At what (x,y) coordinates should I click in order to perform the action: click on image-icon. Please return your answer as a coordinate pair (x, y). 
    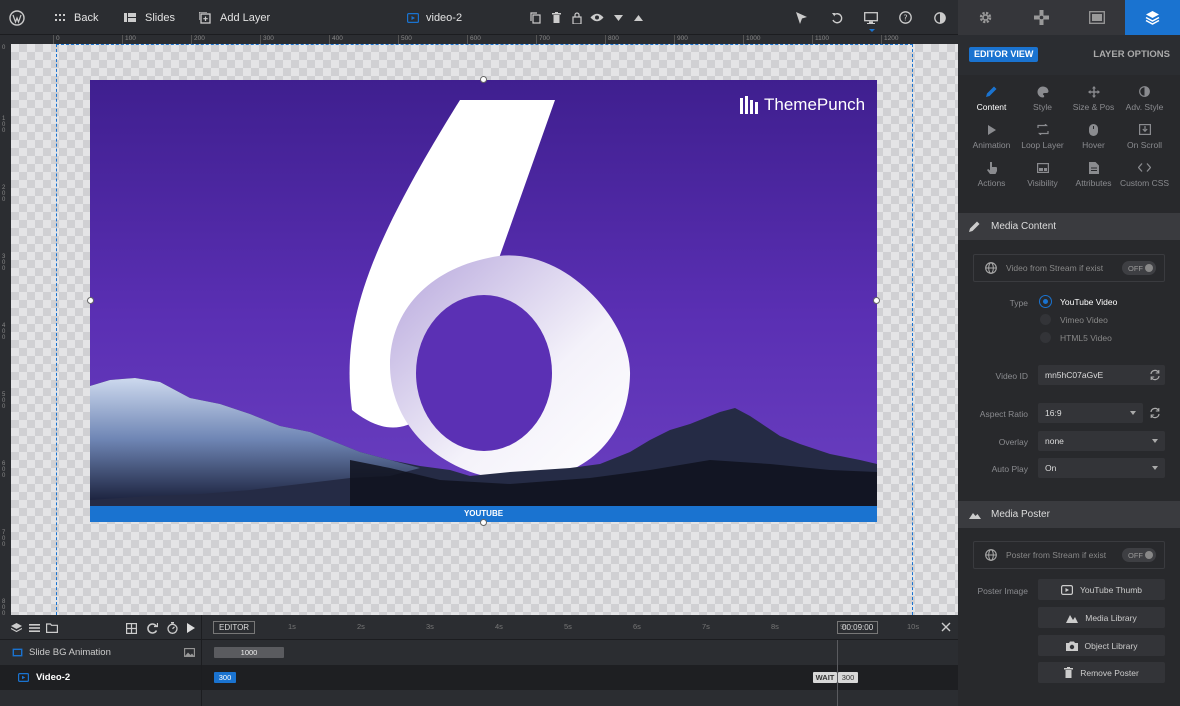
    Looking at the image, I should click on (189, 652).